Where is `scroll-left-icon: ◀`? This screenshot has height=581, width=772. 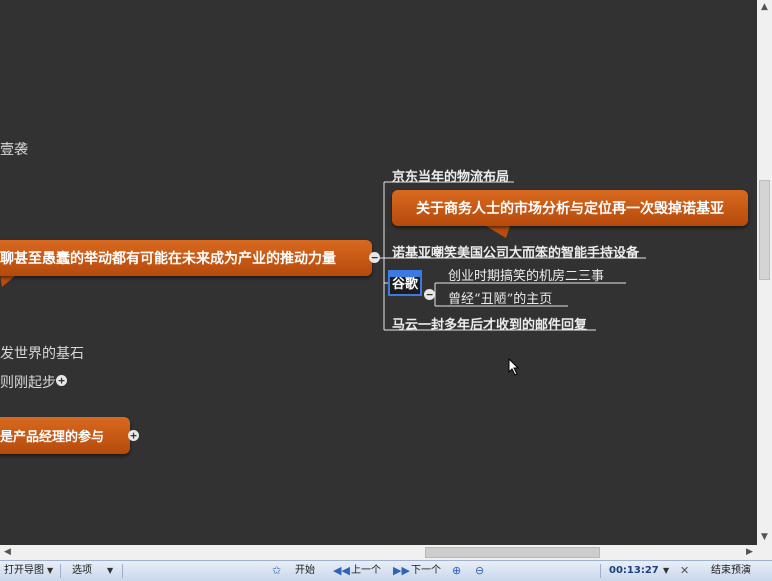
scroll-left-icon: ◀ is located at coordinates (7, 552).